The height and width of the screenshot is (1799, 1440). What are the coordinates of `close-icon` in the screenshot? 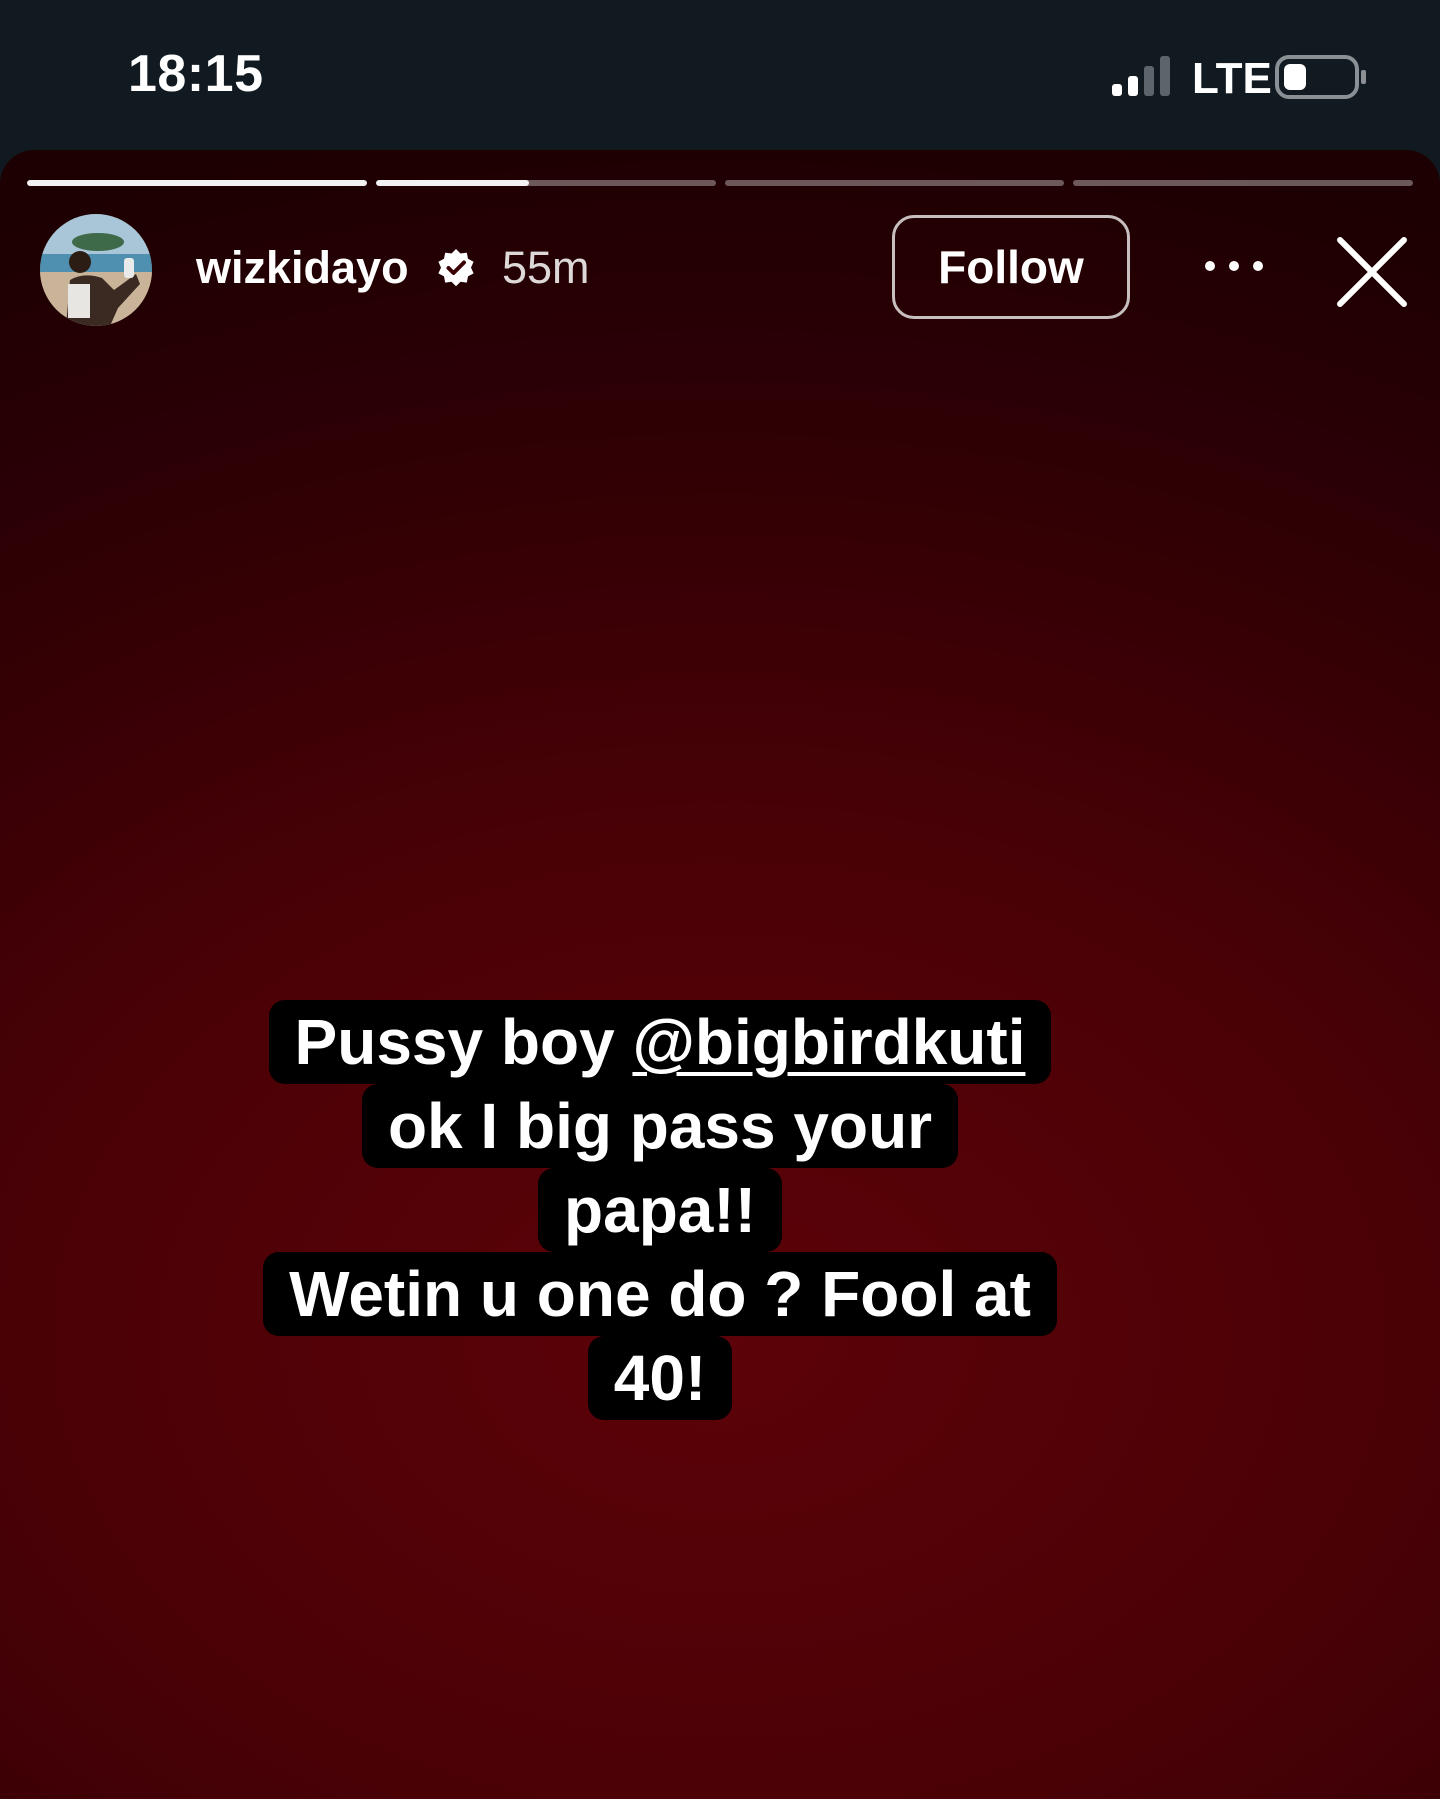 It's located at (1372, 272).